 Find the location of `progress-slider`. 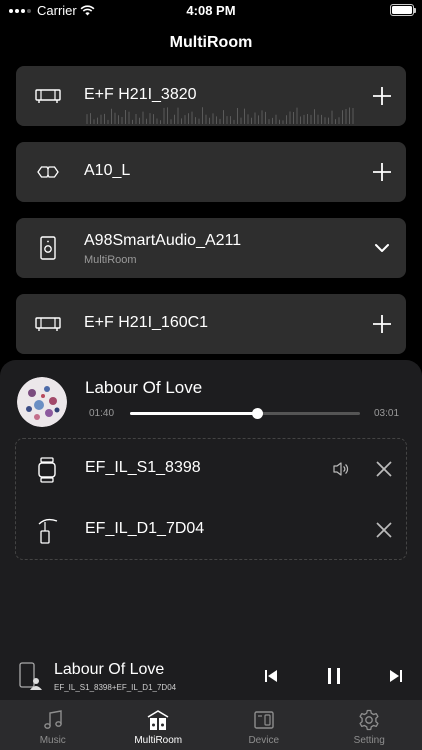

progress-slider is located at coordinates (245, 413).